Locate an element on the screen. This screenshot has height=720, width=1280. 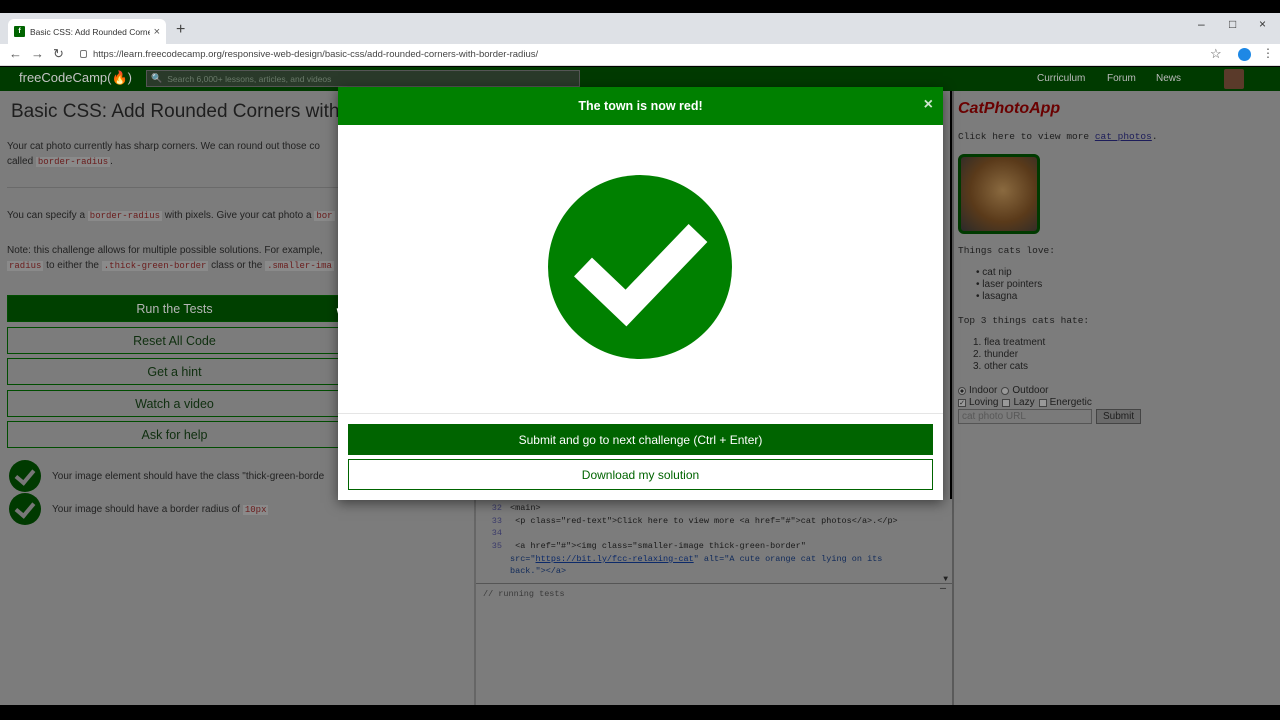
loves-heading: Things cats love: is located at coordinates (1006, 250).